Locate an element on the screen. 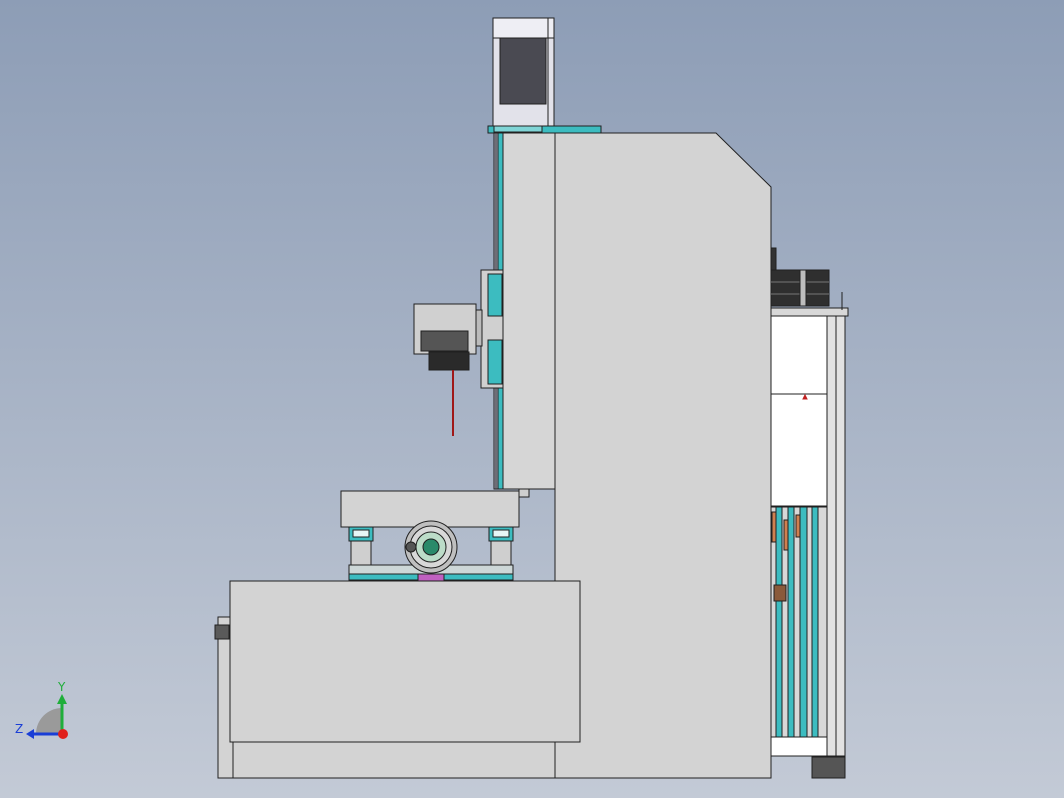  orientation-triad: Y Z is located at coordinates (41, 709).